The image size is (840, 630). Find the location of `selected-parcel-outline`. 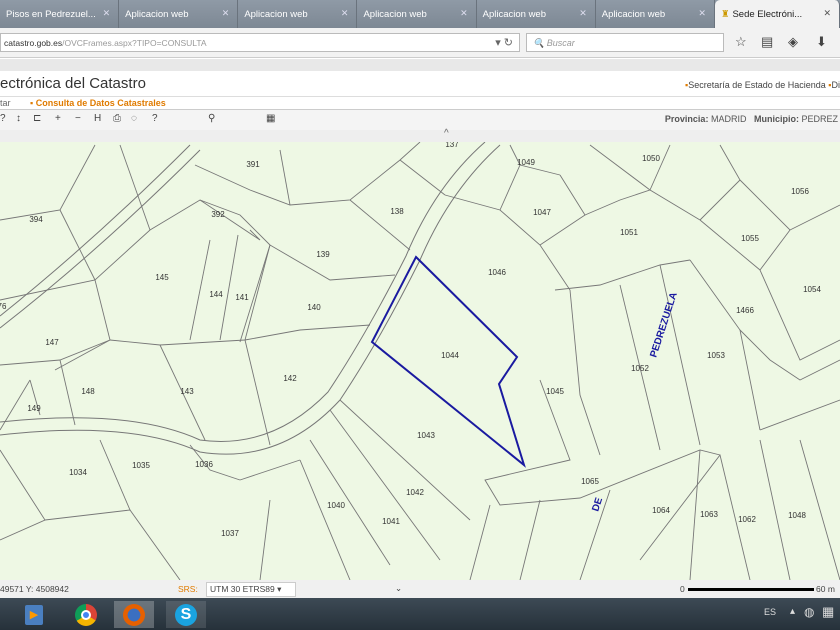

selected-parcel-outline is located at coordinates (448, 361).